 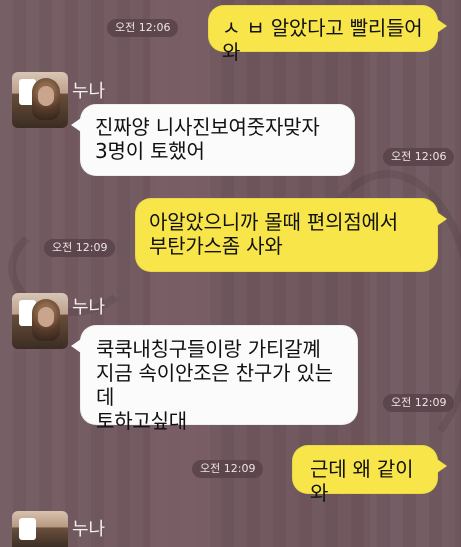 What do you see at coordinates (214, 379) in the screenshot?
I see `message-bubble-incoming: 쿡쿡내칭구들이랑 가티갈꼐 지금 속이안조은 찬구가 있는데 토하고싶대` at bounding box center [214, 379].